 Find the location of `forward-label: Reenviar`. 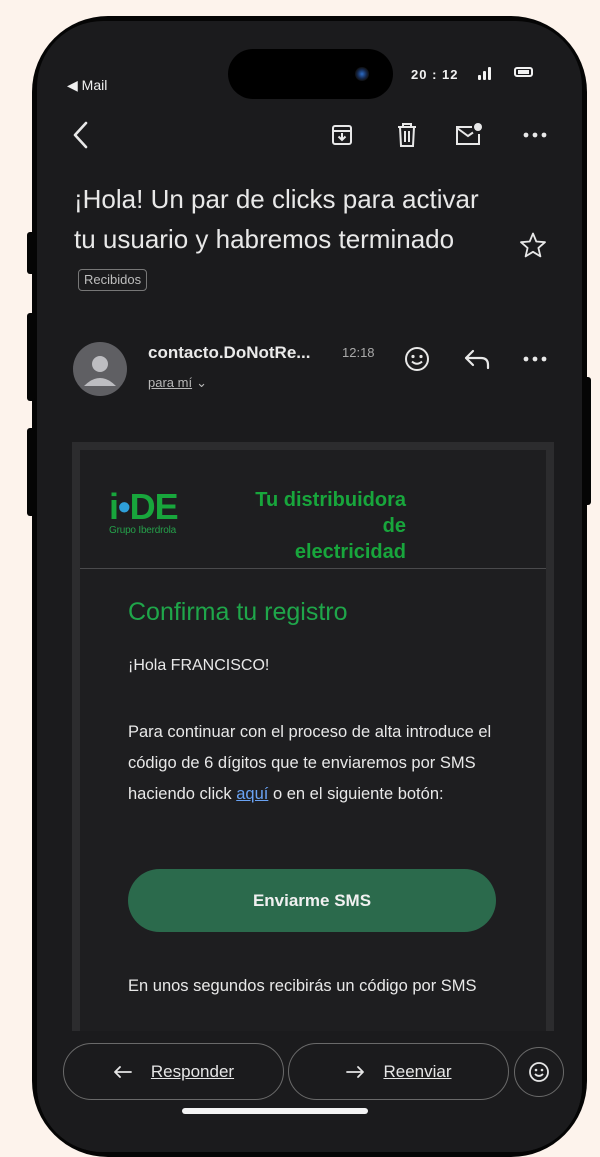

forward-label: Reenviar is located at coordinates (417, 1071).